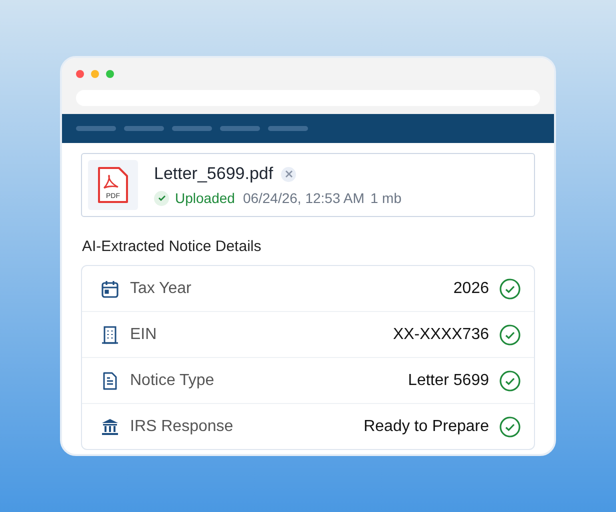  Describe the element at coordinates (448, 381) in the screenshot. I see `field-value: Letter 5699` at that location.